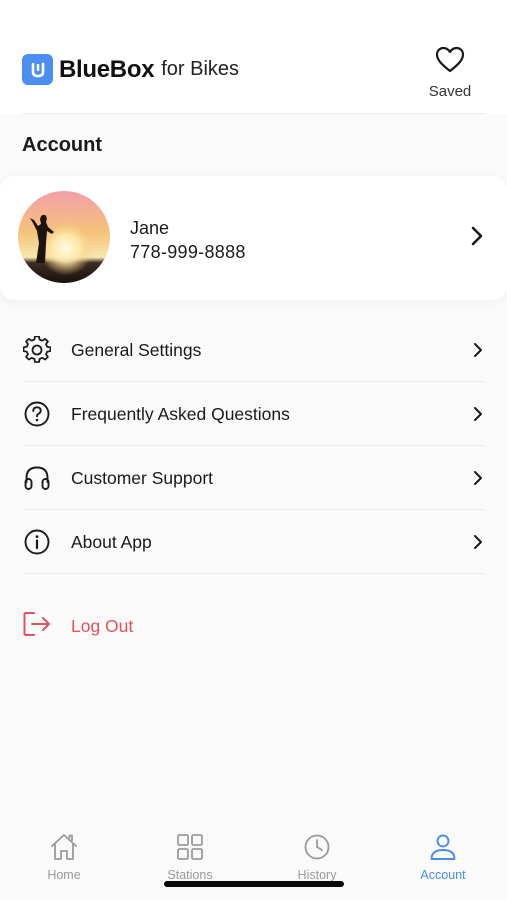 Image resolution: width=507 pixels, height=900 pixels. Describe the element at coordinates (37, 69) in the screenshot. I see `bluebox-logo-icon` at that location.